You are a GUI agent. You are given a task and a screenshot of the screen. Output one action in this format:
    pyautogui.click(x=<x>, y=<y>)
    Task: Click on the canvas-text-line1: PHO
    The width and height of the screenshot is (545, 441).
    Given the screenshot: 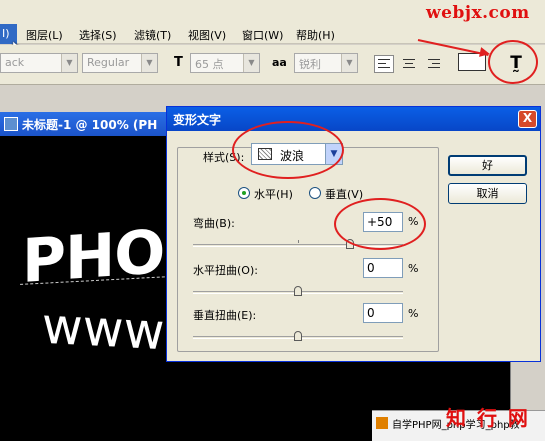 What is the action you would take?
    pyautogui.click(x=93, y=257)
    